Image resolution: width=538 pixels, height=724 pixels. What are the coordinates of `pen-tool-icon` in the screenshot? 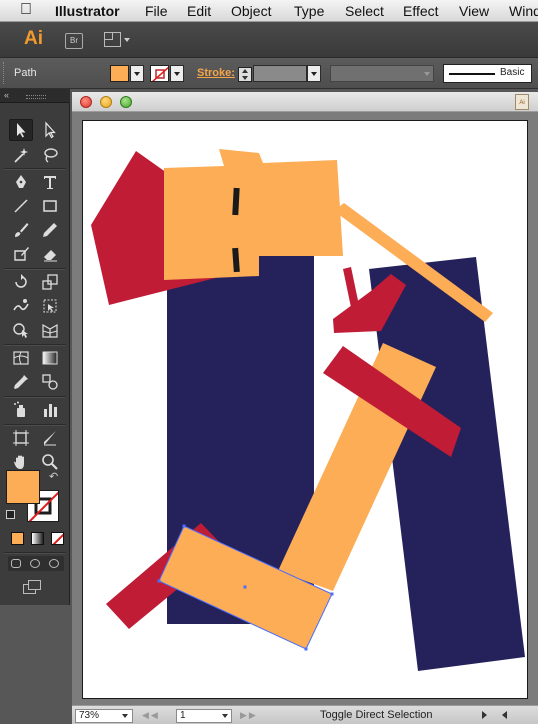 It's located at (21, 182).